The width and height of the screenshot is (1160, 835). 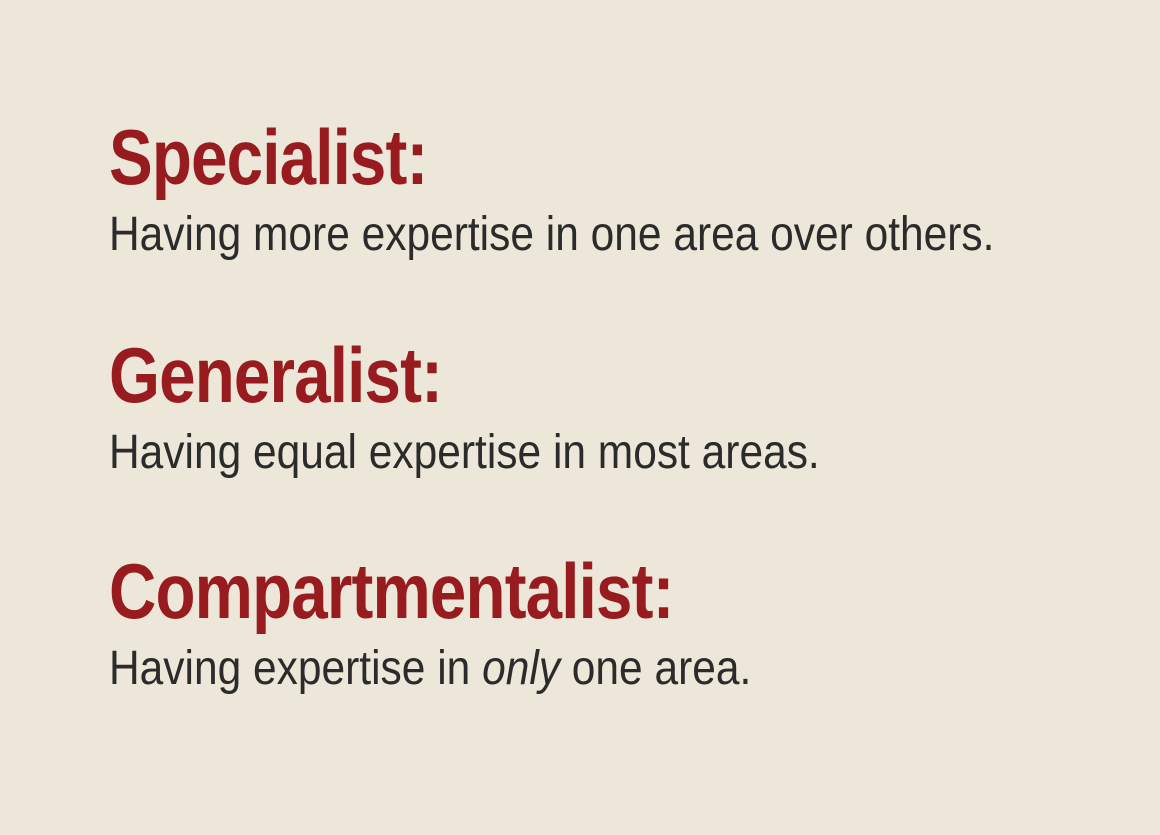 What do you see at coordinates (276, 375) in the screenshot?
I see `term-heading: Generalist:` at bounding box center [276, 375].